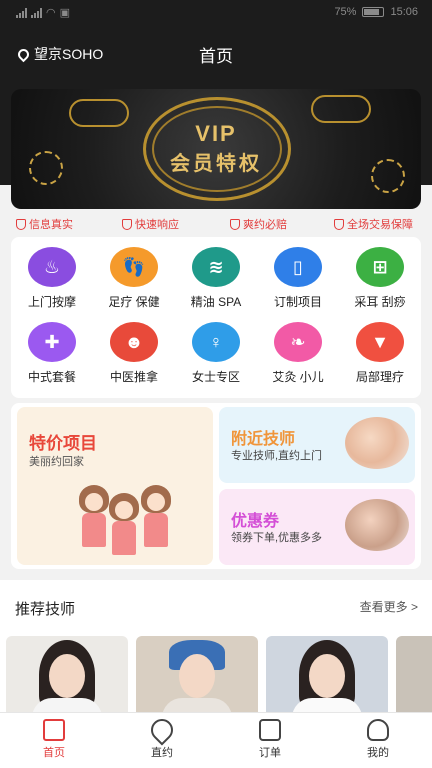 The width and height of the screenshot is (432, 768). What do you see at coordinates (270, 753) in the screenshot?
I see `tab-label: 订单` at bounding box center [270, 753].